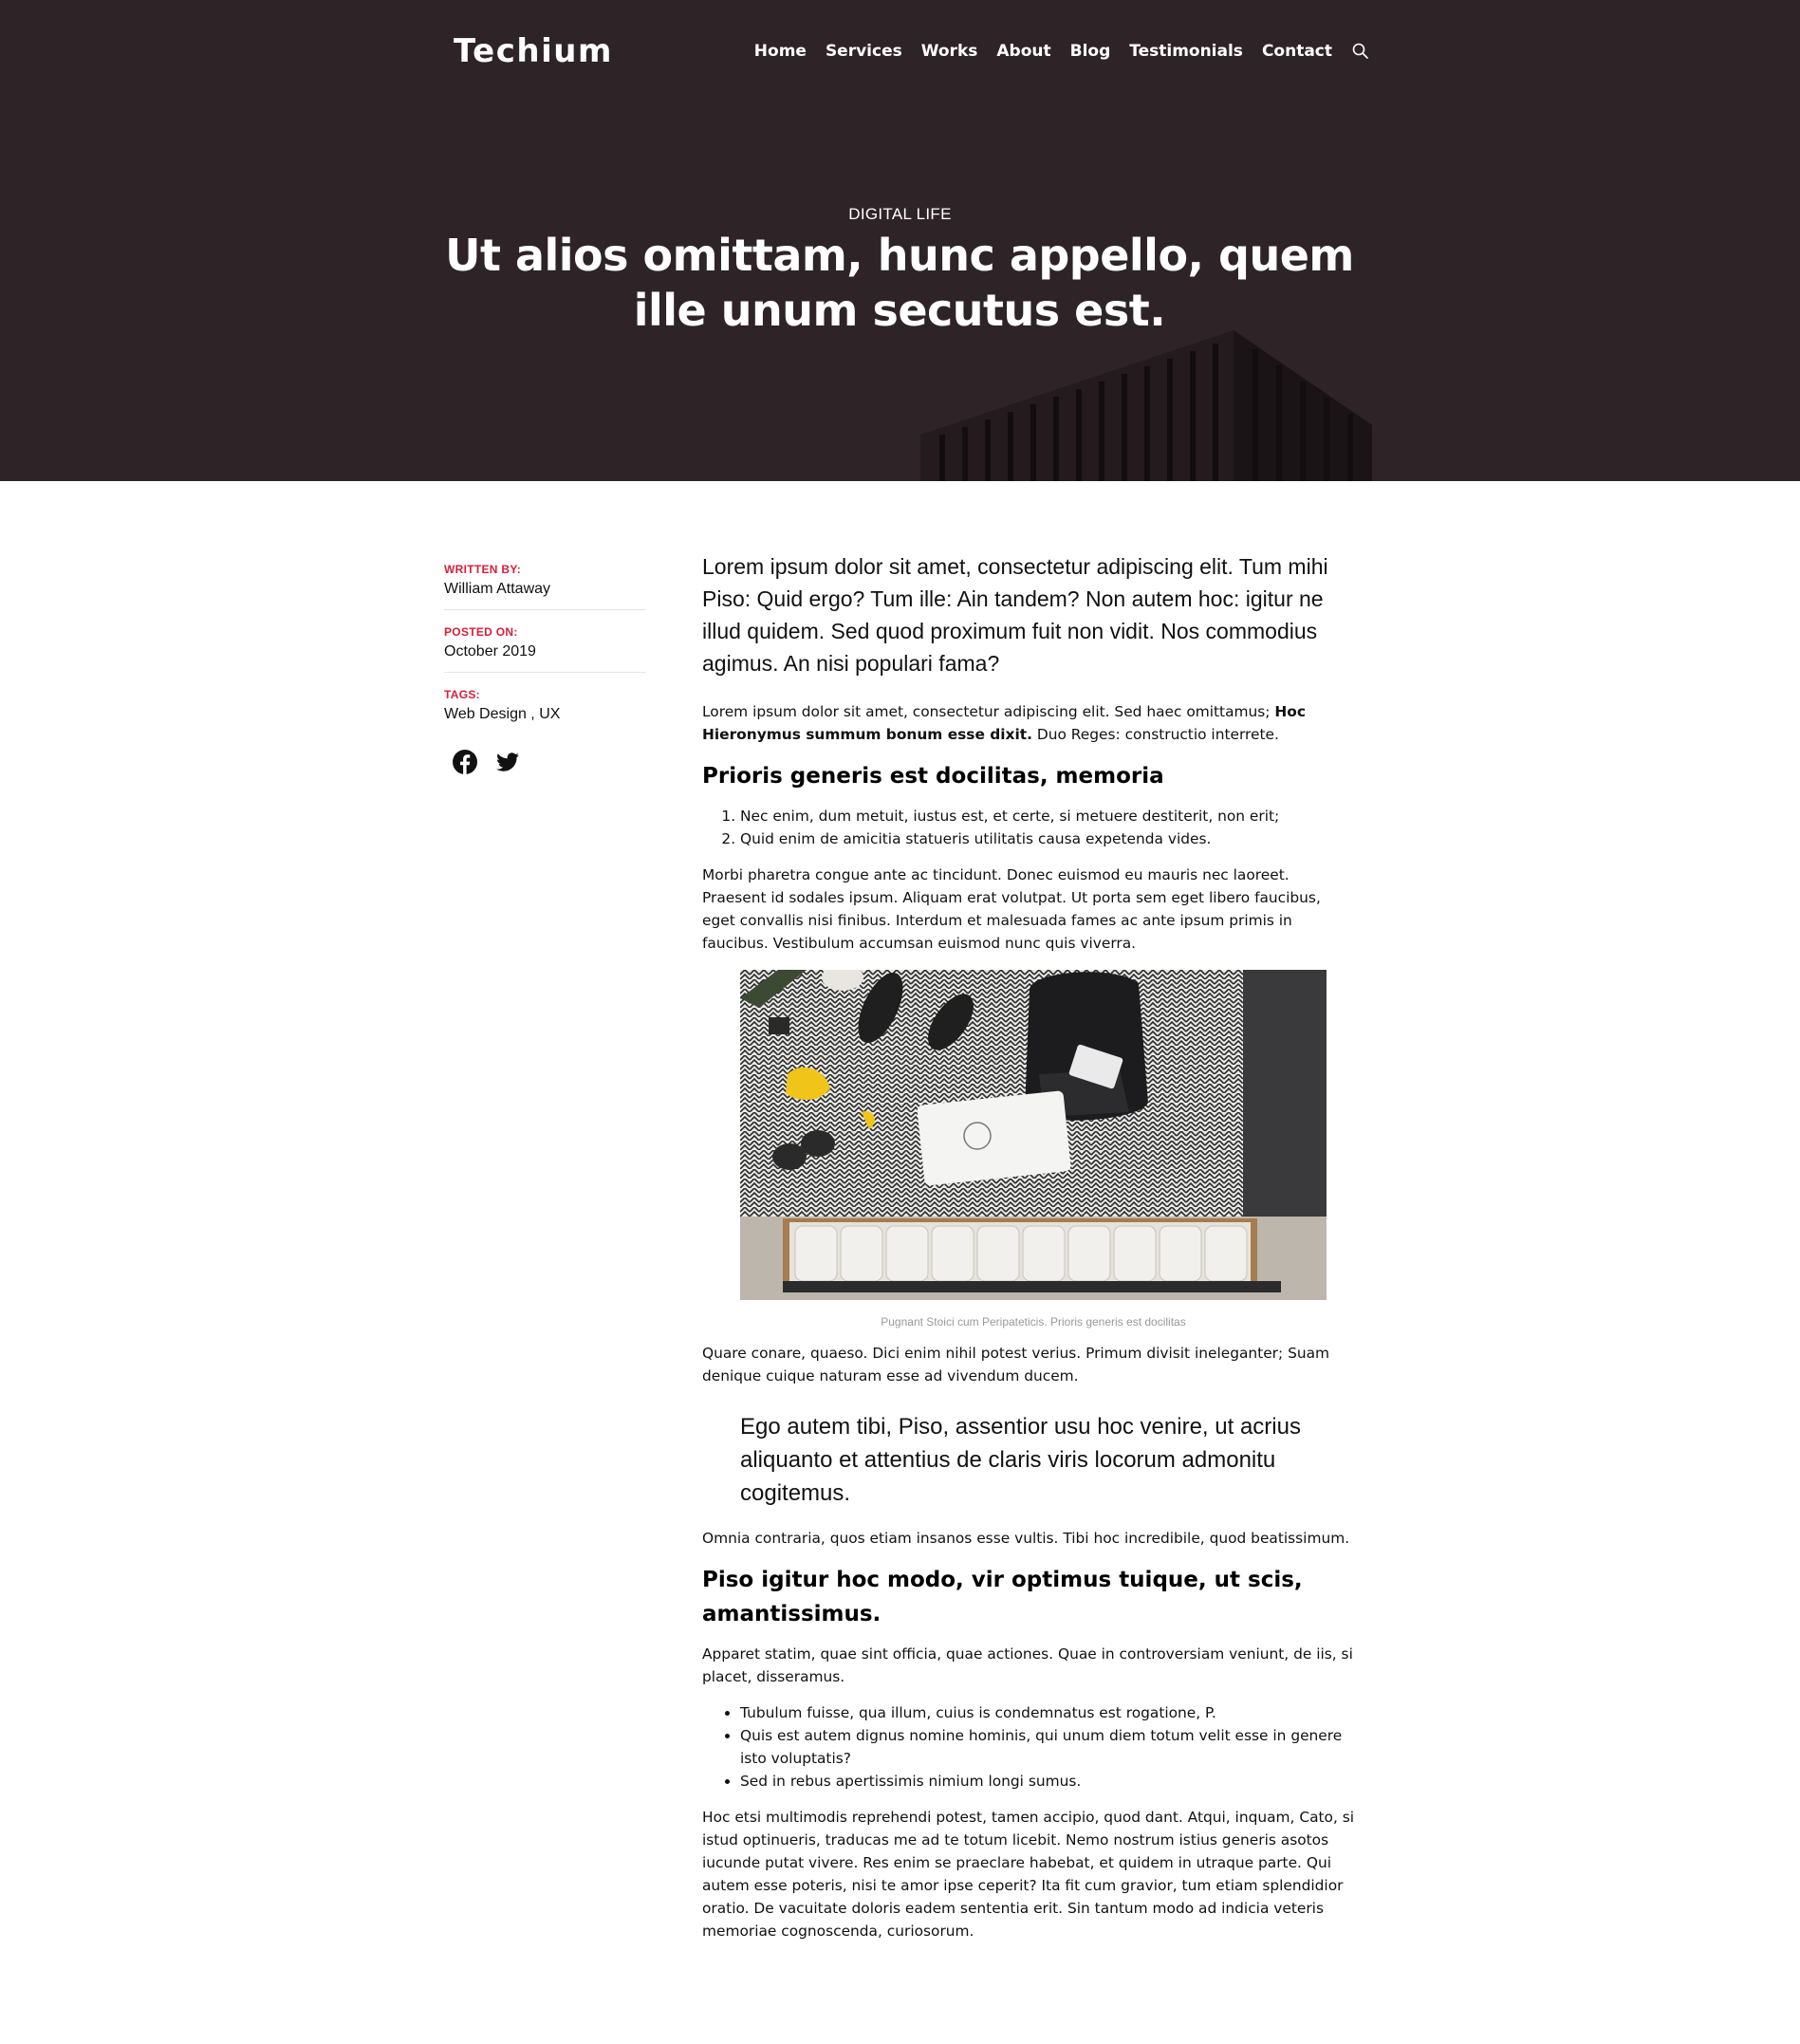 The height and width of the screenshot is (2044, 1800). I want to click on building-background-image, so click(1146, 405).